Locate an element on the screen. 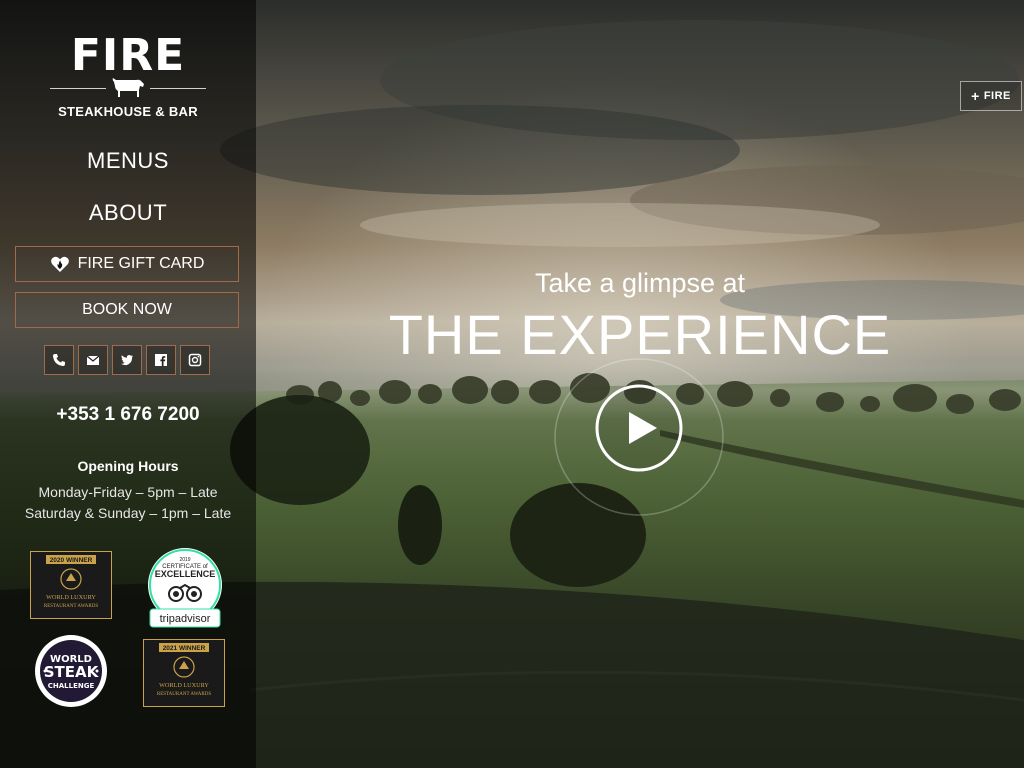 This screenshot has width=1024, height=768. hours-weekend: Saturday & Sunday – 1pm – Late is located at coordinates (128, 513).